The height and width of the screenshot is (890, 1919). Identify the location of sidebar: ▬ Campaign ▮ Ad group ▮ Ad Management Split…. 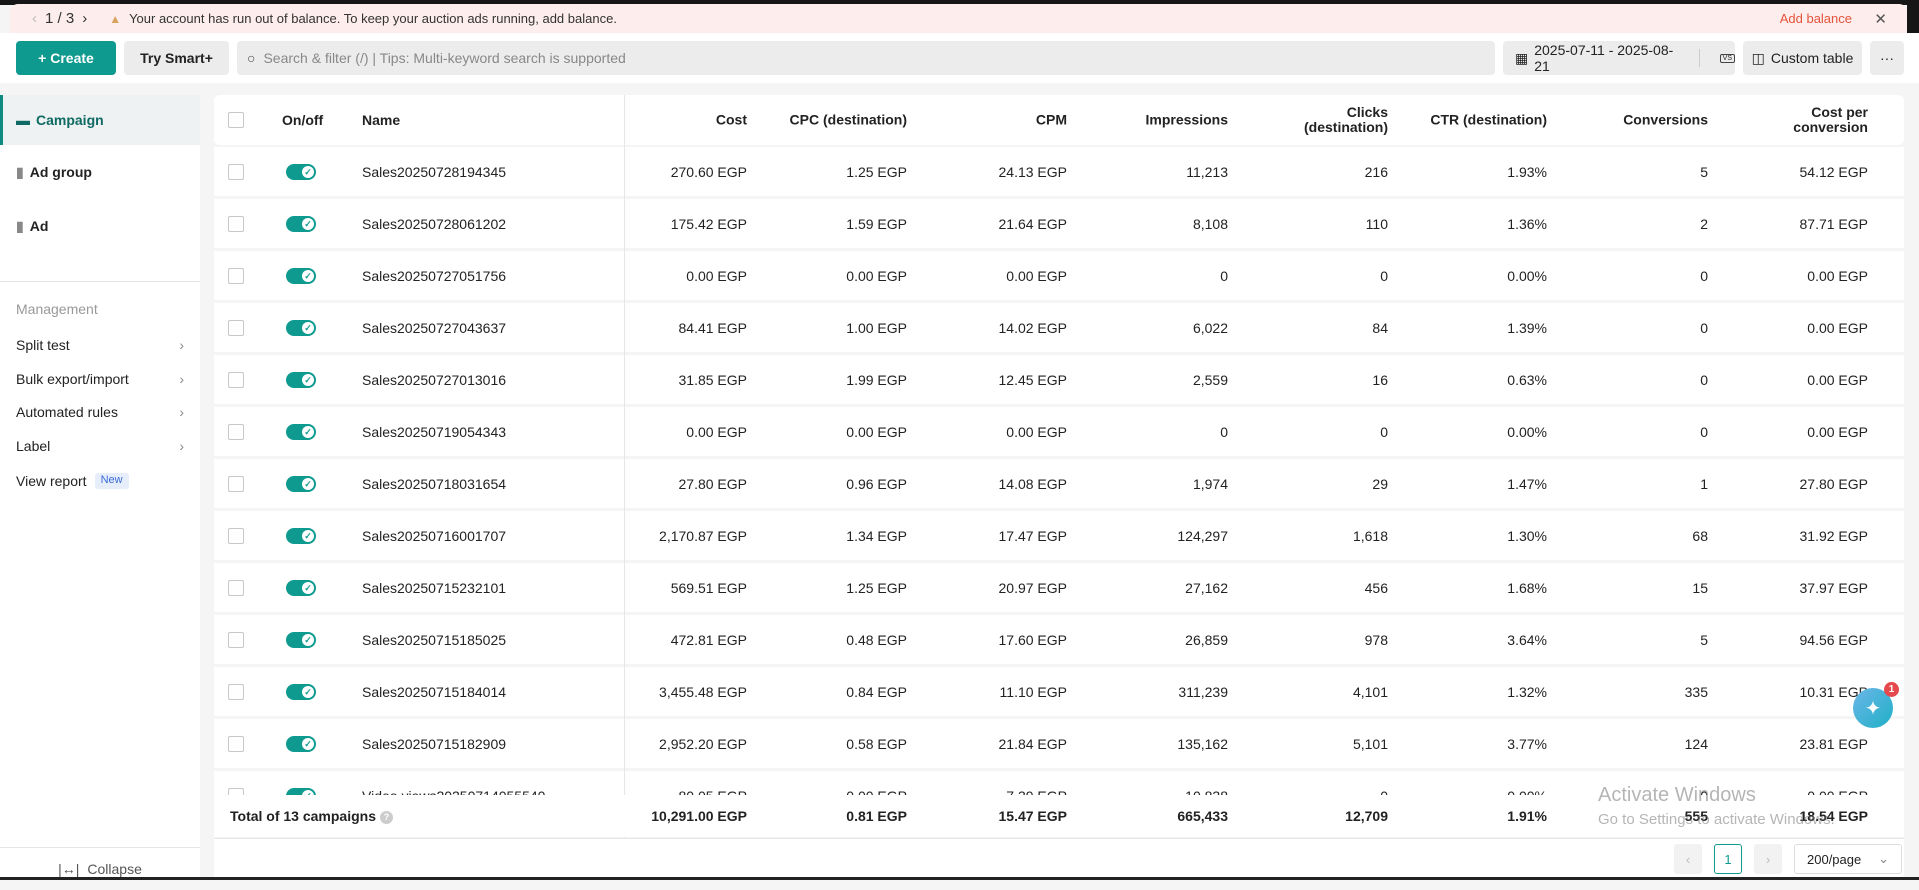
(100, 480).